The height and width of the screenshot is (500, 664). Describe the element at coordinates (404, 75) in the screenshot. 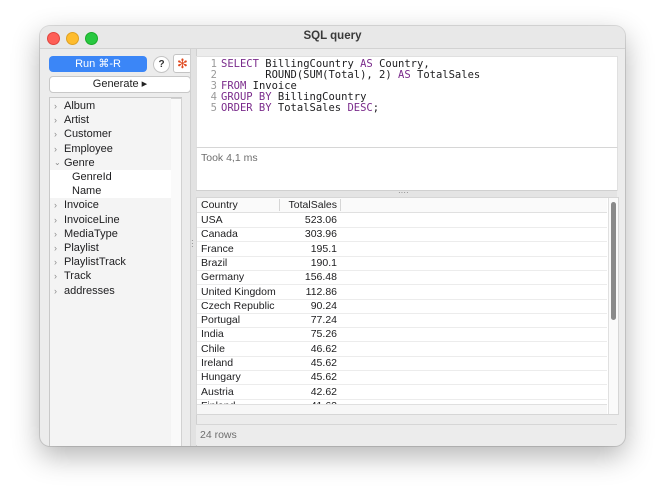

I see `sql-keyword: AS` at that location.